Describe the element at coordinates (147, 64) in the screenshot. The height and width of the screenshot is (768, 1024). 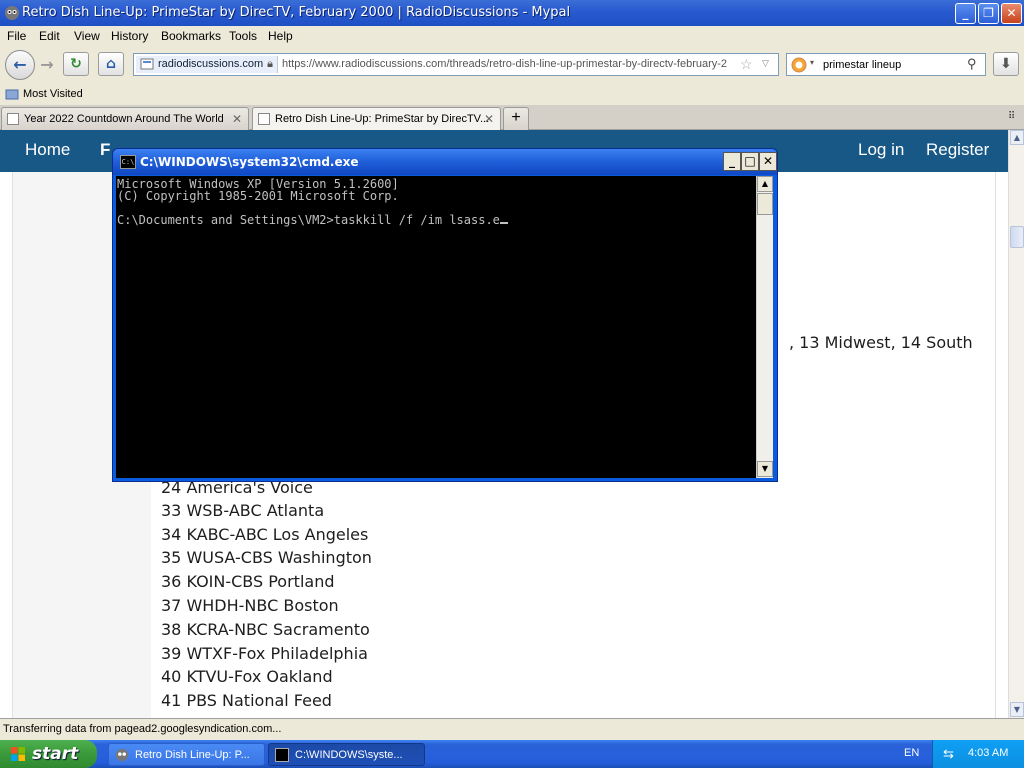
I see `page-icon` at that location.